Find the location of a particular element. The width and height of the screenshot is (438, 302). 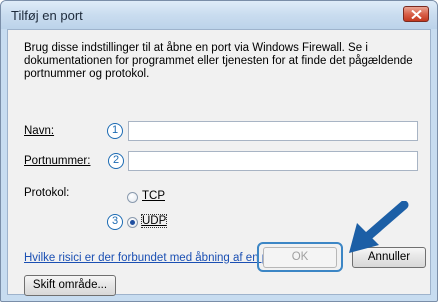

name-input is located at coordinates (273, 131).